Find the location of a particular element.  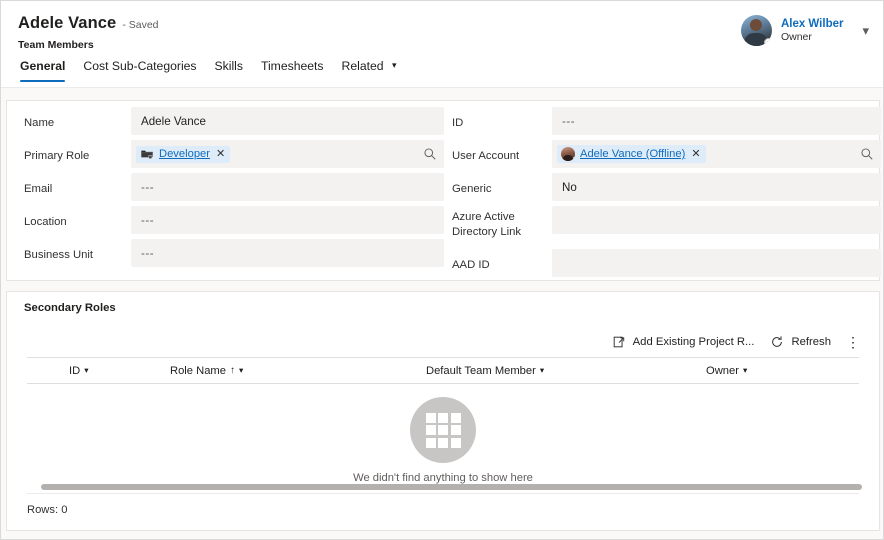

refresh-button: Refresh is located at coordinates (800, 342).